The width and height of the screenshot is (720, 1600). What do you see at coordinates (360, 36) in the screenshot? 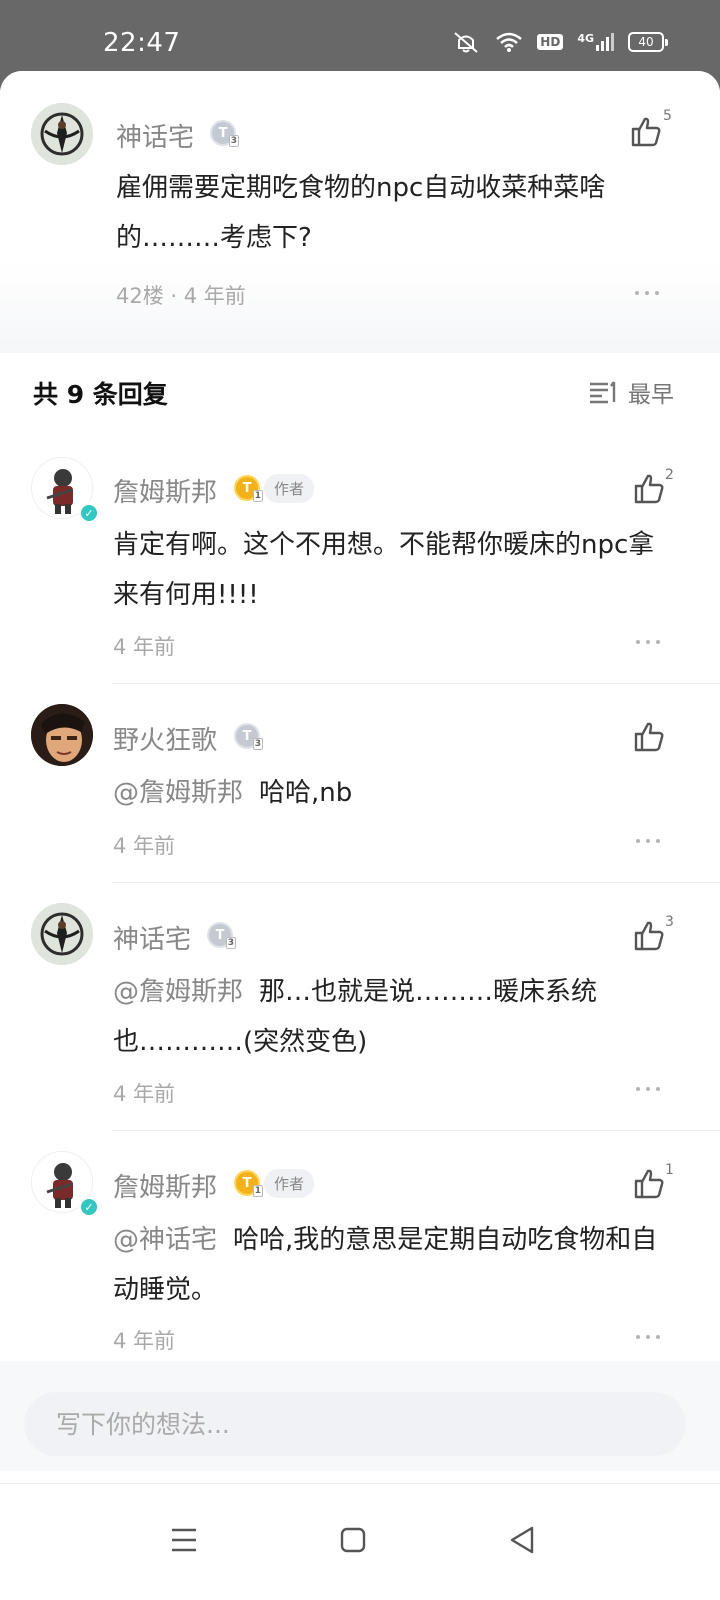
I see `status-bar: 22:47 HD 4G 40` at bounding box center [360, 36].